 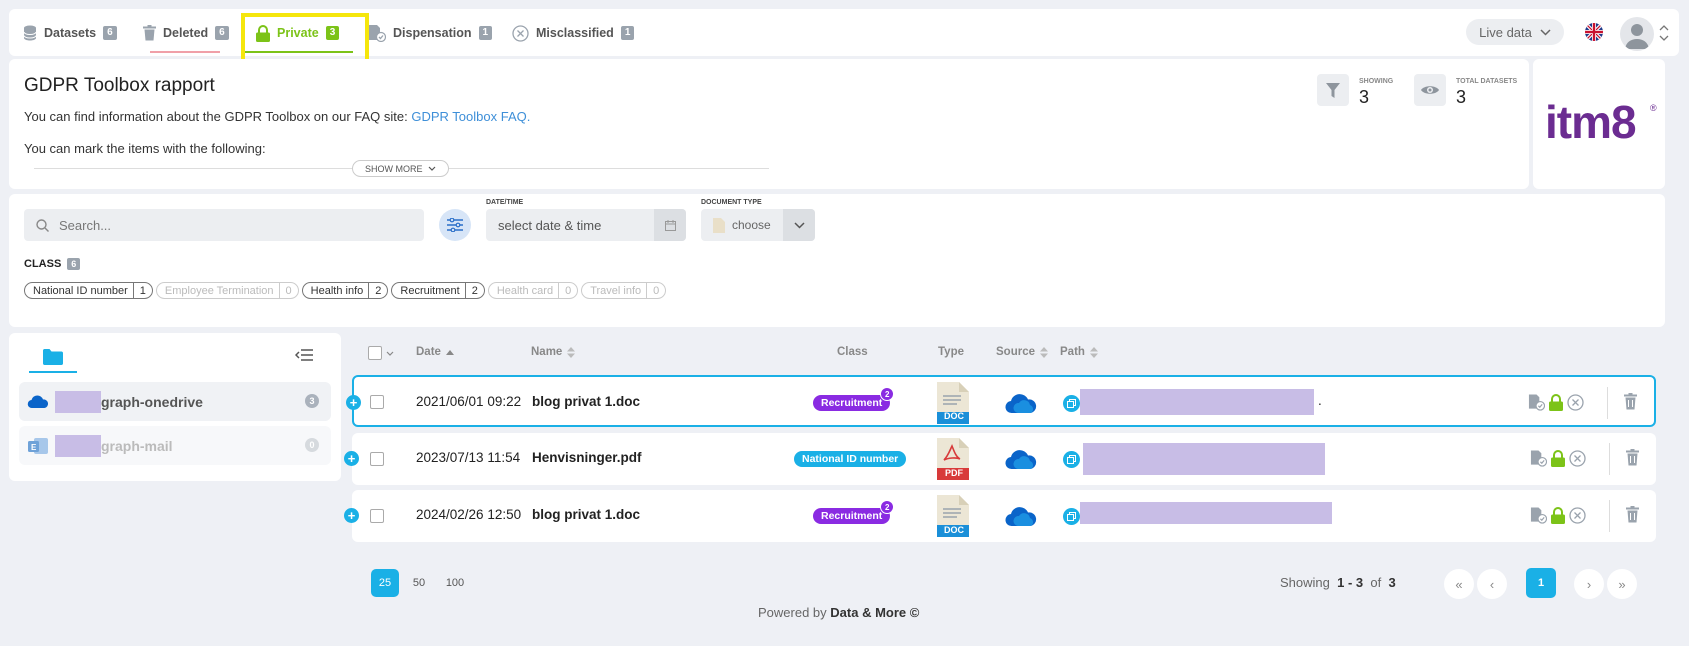 What do you see at coordinates (571, 352) in the screenshot?
I see `sort-icon` at bounding box center [571, 352].